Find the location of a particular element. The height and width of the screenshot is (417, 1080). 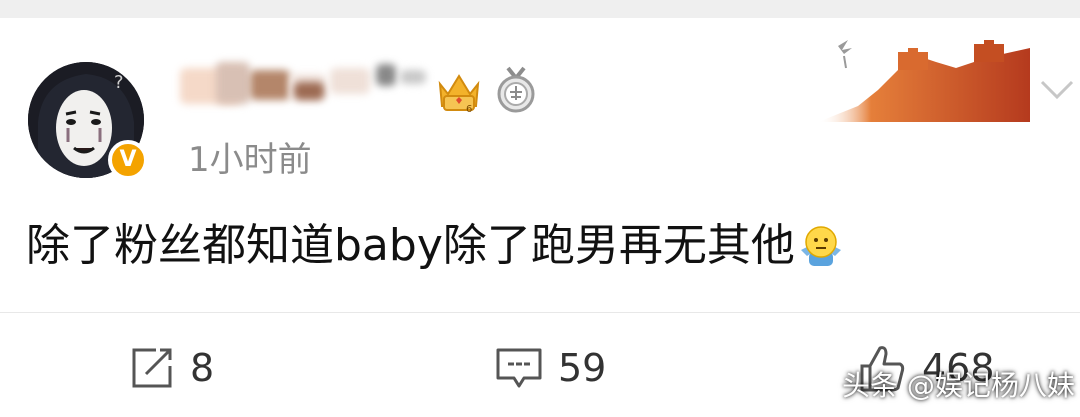

watermark: 头条 @娱记杨八妹 is located at coordinates (958, 385).